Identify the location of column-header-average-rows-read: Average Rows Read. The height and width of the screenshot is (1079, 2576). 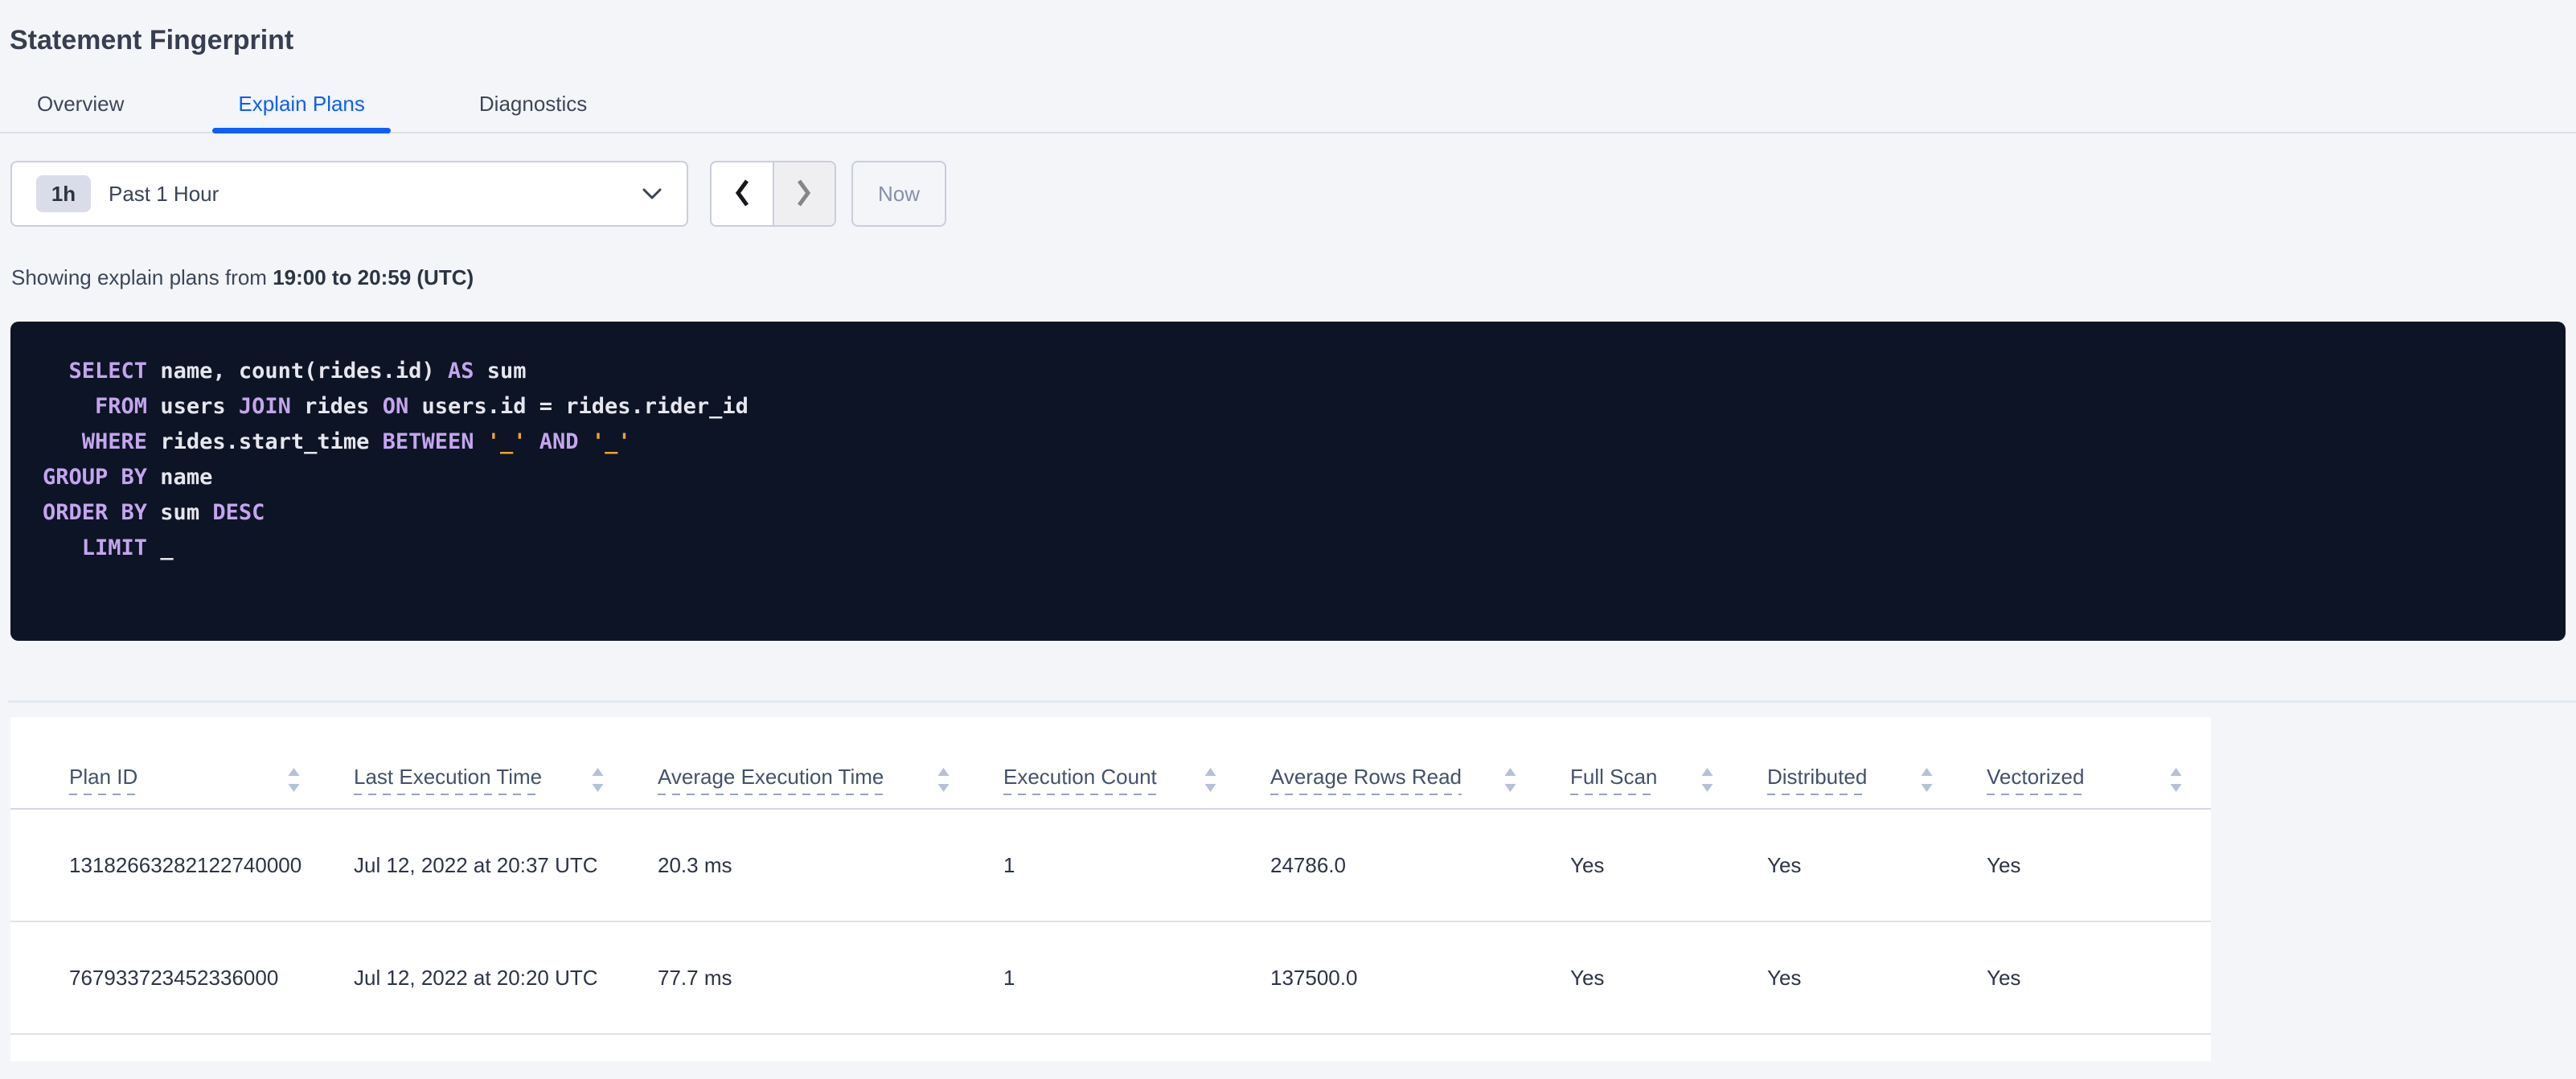
(1420, 786).